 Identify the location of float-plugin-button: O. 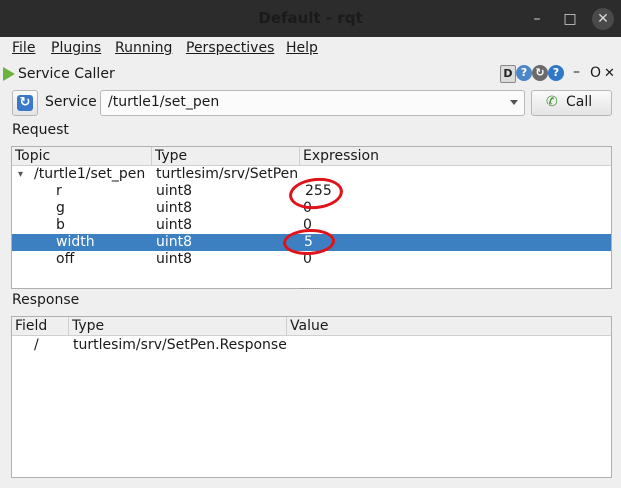
(595, 73).